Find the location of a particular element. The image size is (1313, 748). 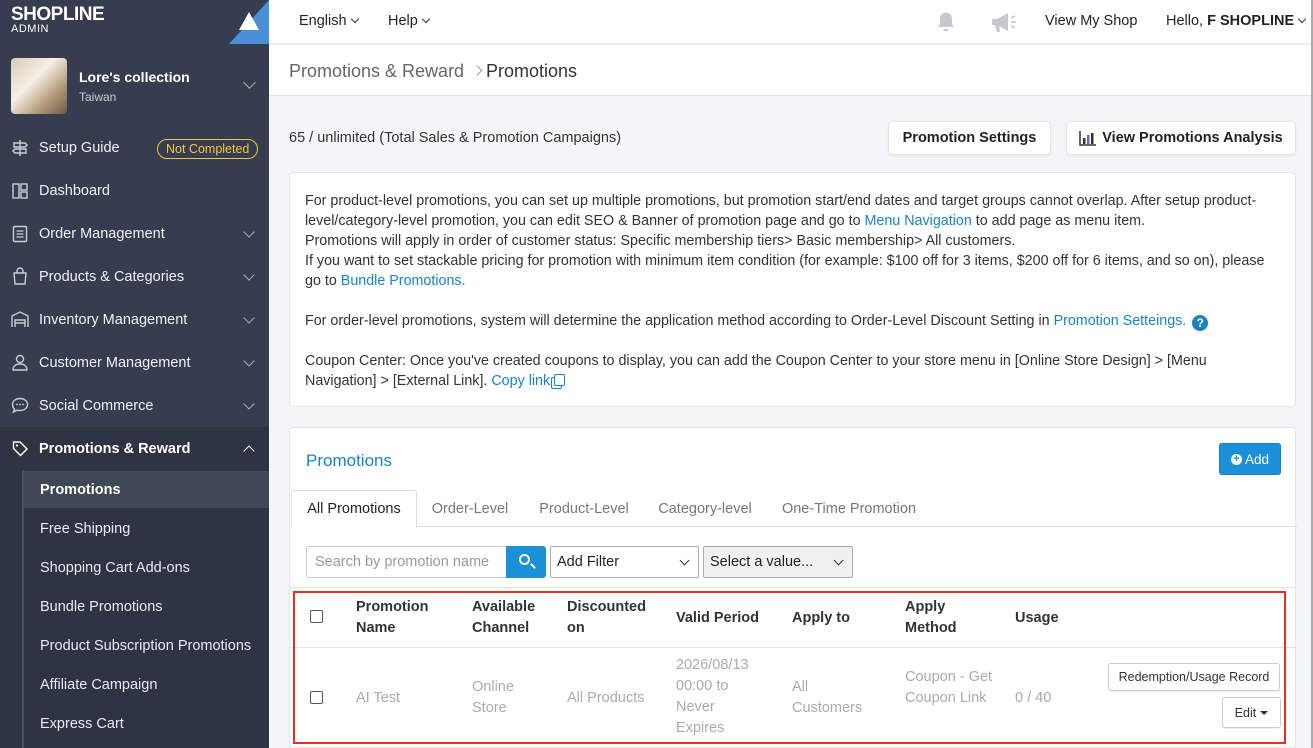

status-badge: Not Completed is located at coordinates (208, 149).